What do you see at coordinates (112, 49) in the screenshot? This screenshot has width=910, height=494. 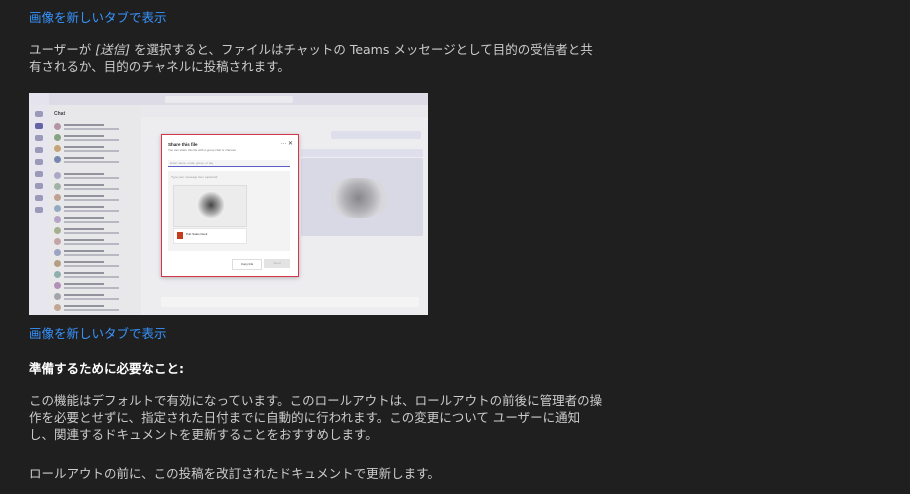 I see `send-term: [送信]` at bounding box center [112, 49].